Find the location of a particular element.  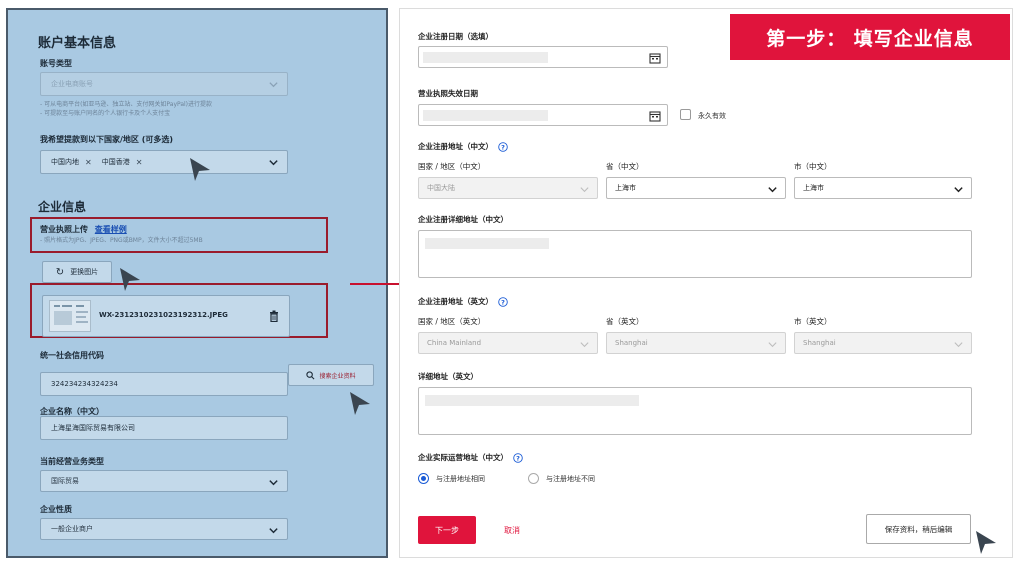

detail-cn-value-placeholder is located at coordinates (487, 243).